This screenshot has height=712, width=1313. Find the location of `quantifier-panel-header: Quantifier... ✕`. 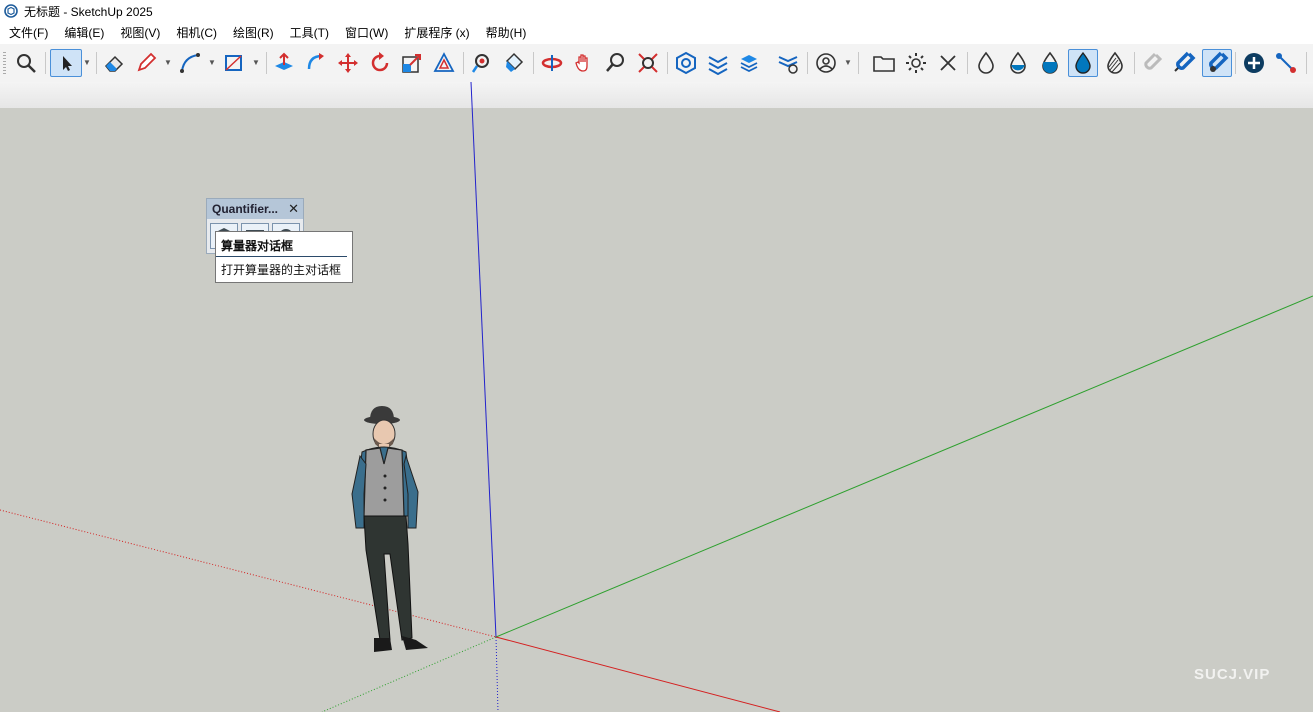

quantifier-panel-header: Quantifier... ✕ is located at coordinates (255, 209).